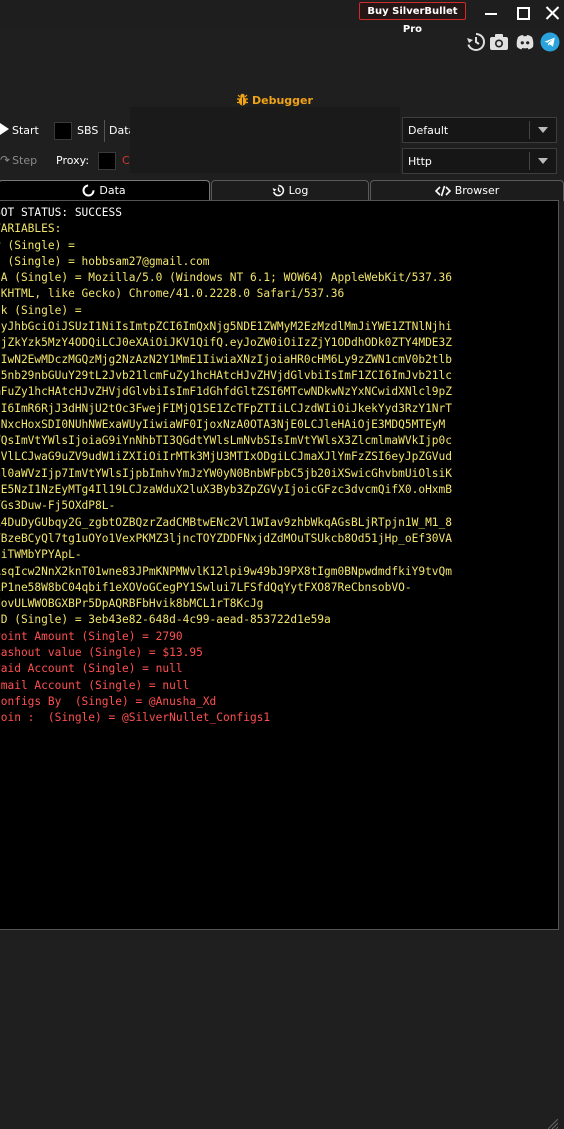 The height and width of the screenshot is (1129, 564). Describe the element at coordinates (282, 100) in the screenshot. I see `debugger-label: Debugger` at that location.